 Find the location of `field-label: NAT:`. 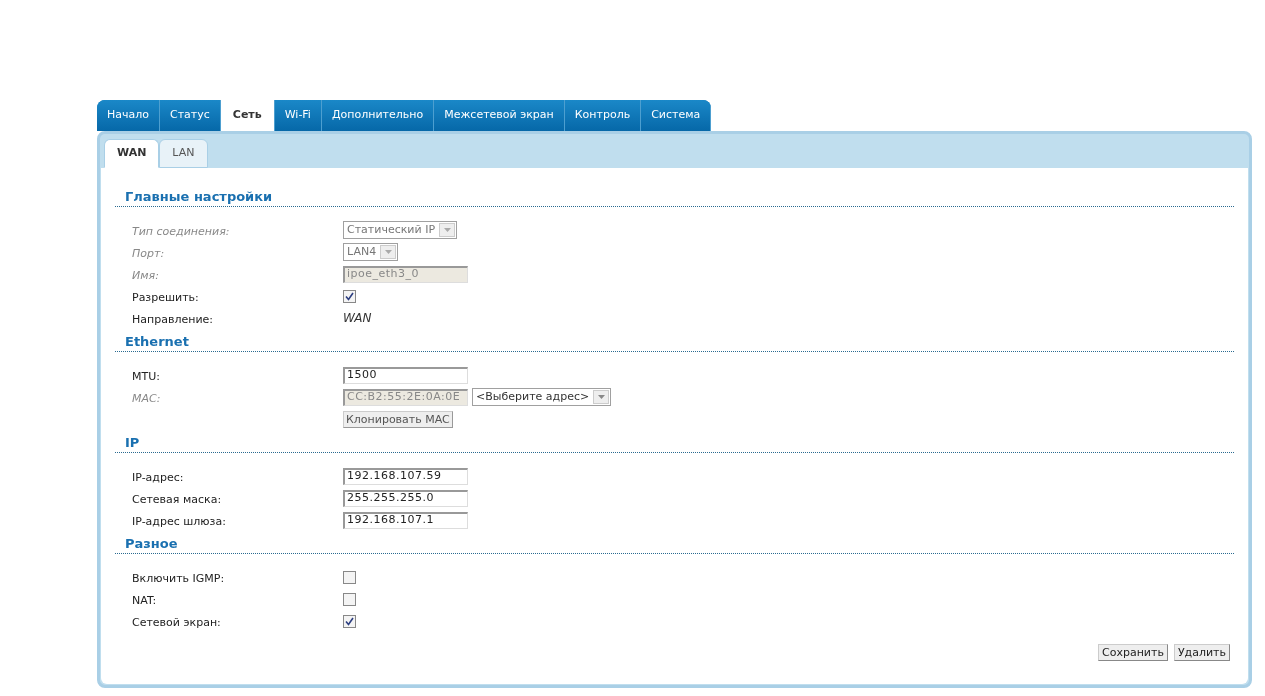

field-label: NAT: is located at coordinates (144, 600).